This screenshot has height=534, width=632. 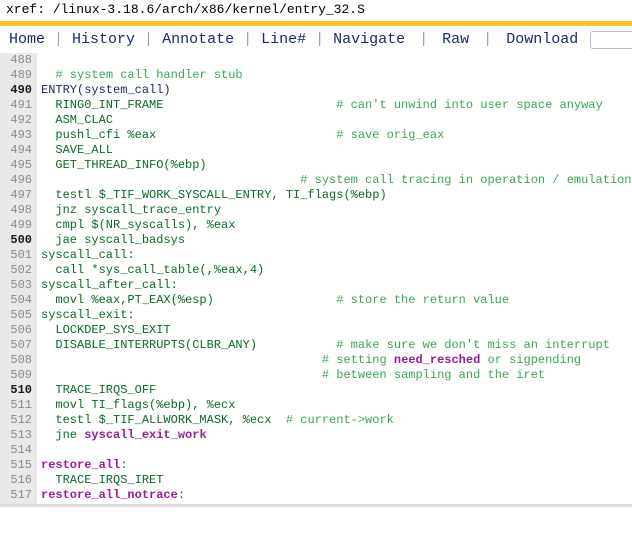 What do you see at coordinates (334, 75) in the screenshot?
I see `code-line-content: # system call handler stub` at bounding box center [334, 75].